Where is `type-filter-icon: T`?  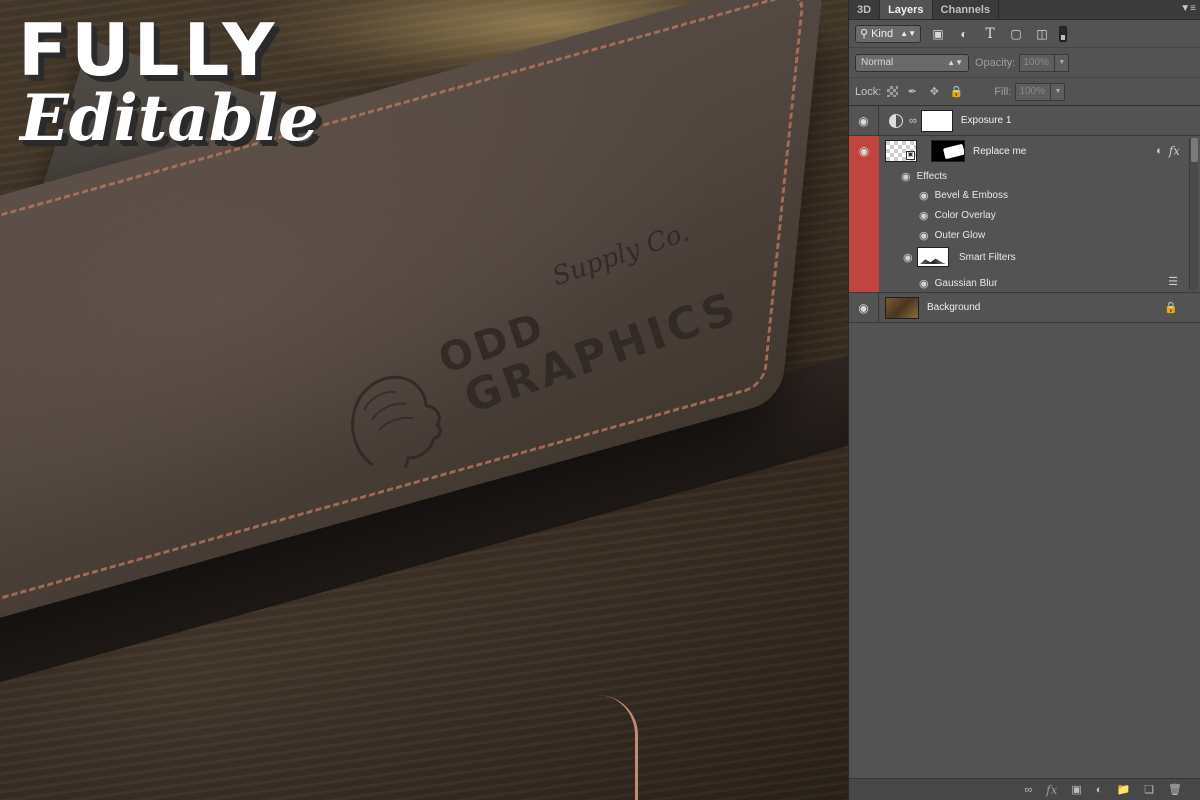
type-filter-icon: T is located at coordinates (990, 34).